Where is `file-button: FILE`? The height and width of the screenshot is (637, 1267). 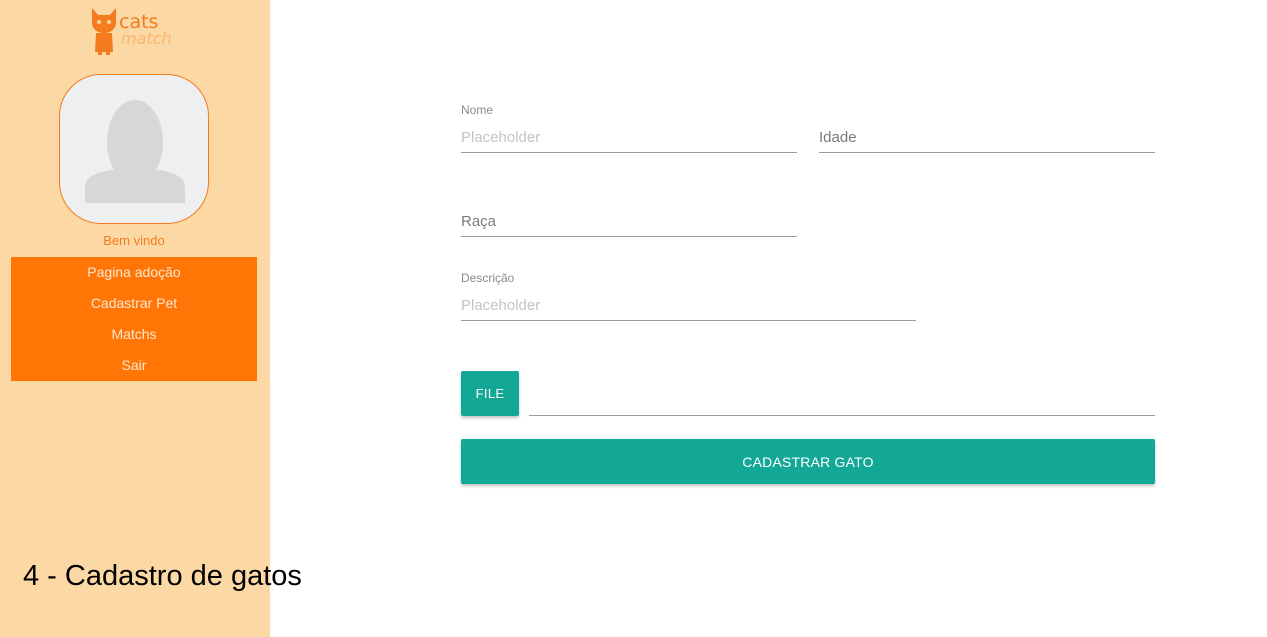
file-button: FILE is located at coordinates (490, 393).